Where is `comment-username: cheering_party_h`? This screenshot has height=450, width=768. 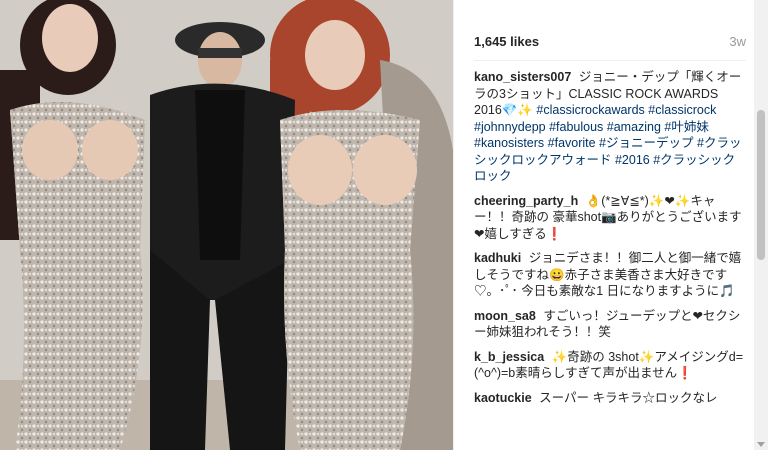
comment-username: cheering_party_h is located at coordinates (526, 201).